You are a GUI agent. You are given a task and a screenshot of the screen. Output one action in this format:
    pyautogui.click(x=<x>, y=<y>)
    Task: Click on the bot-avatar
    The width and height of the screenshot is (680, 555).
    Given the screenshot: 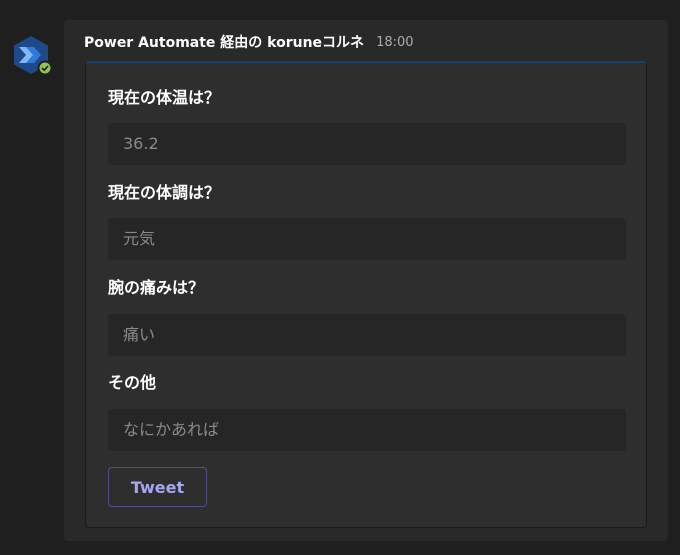 What is the action you would take?
    pyautogui.click(x=31, y=55)
    